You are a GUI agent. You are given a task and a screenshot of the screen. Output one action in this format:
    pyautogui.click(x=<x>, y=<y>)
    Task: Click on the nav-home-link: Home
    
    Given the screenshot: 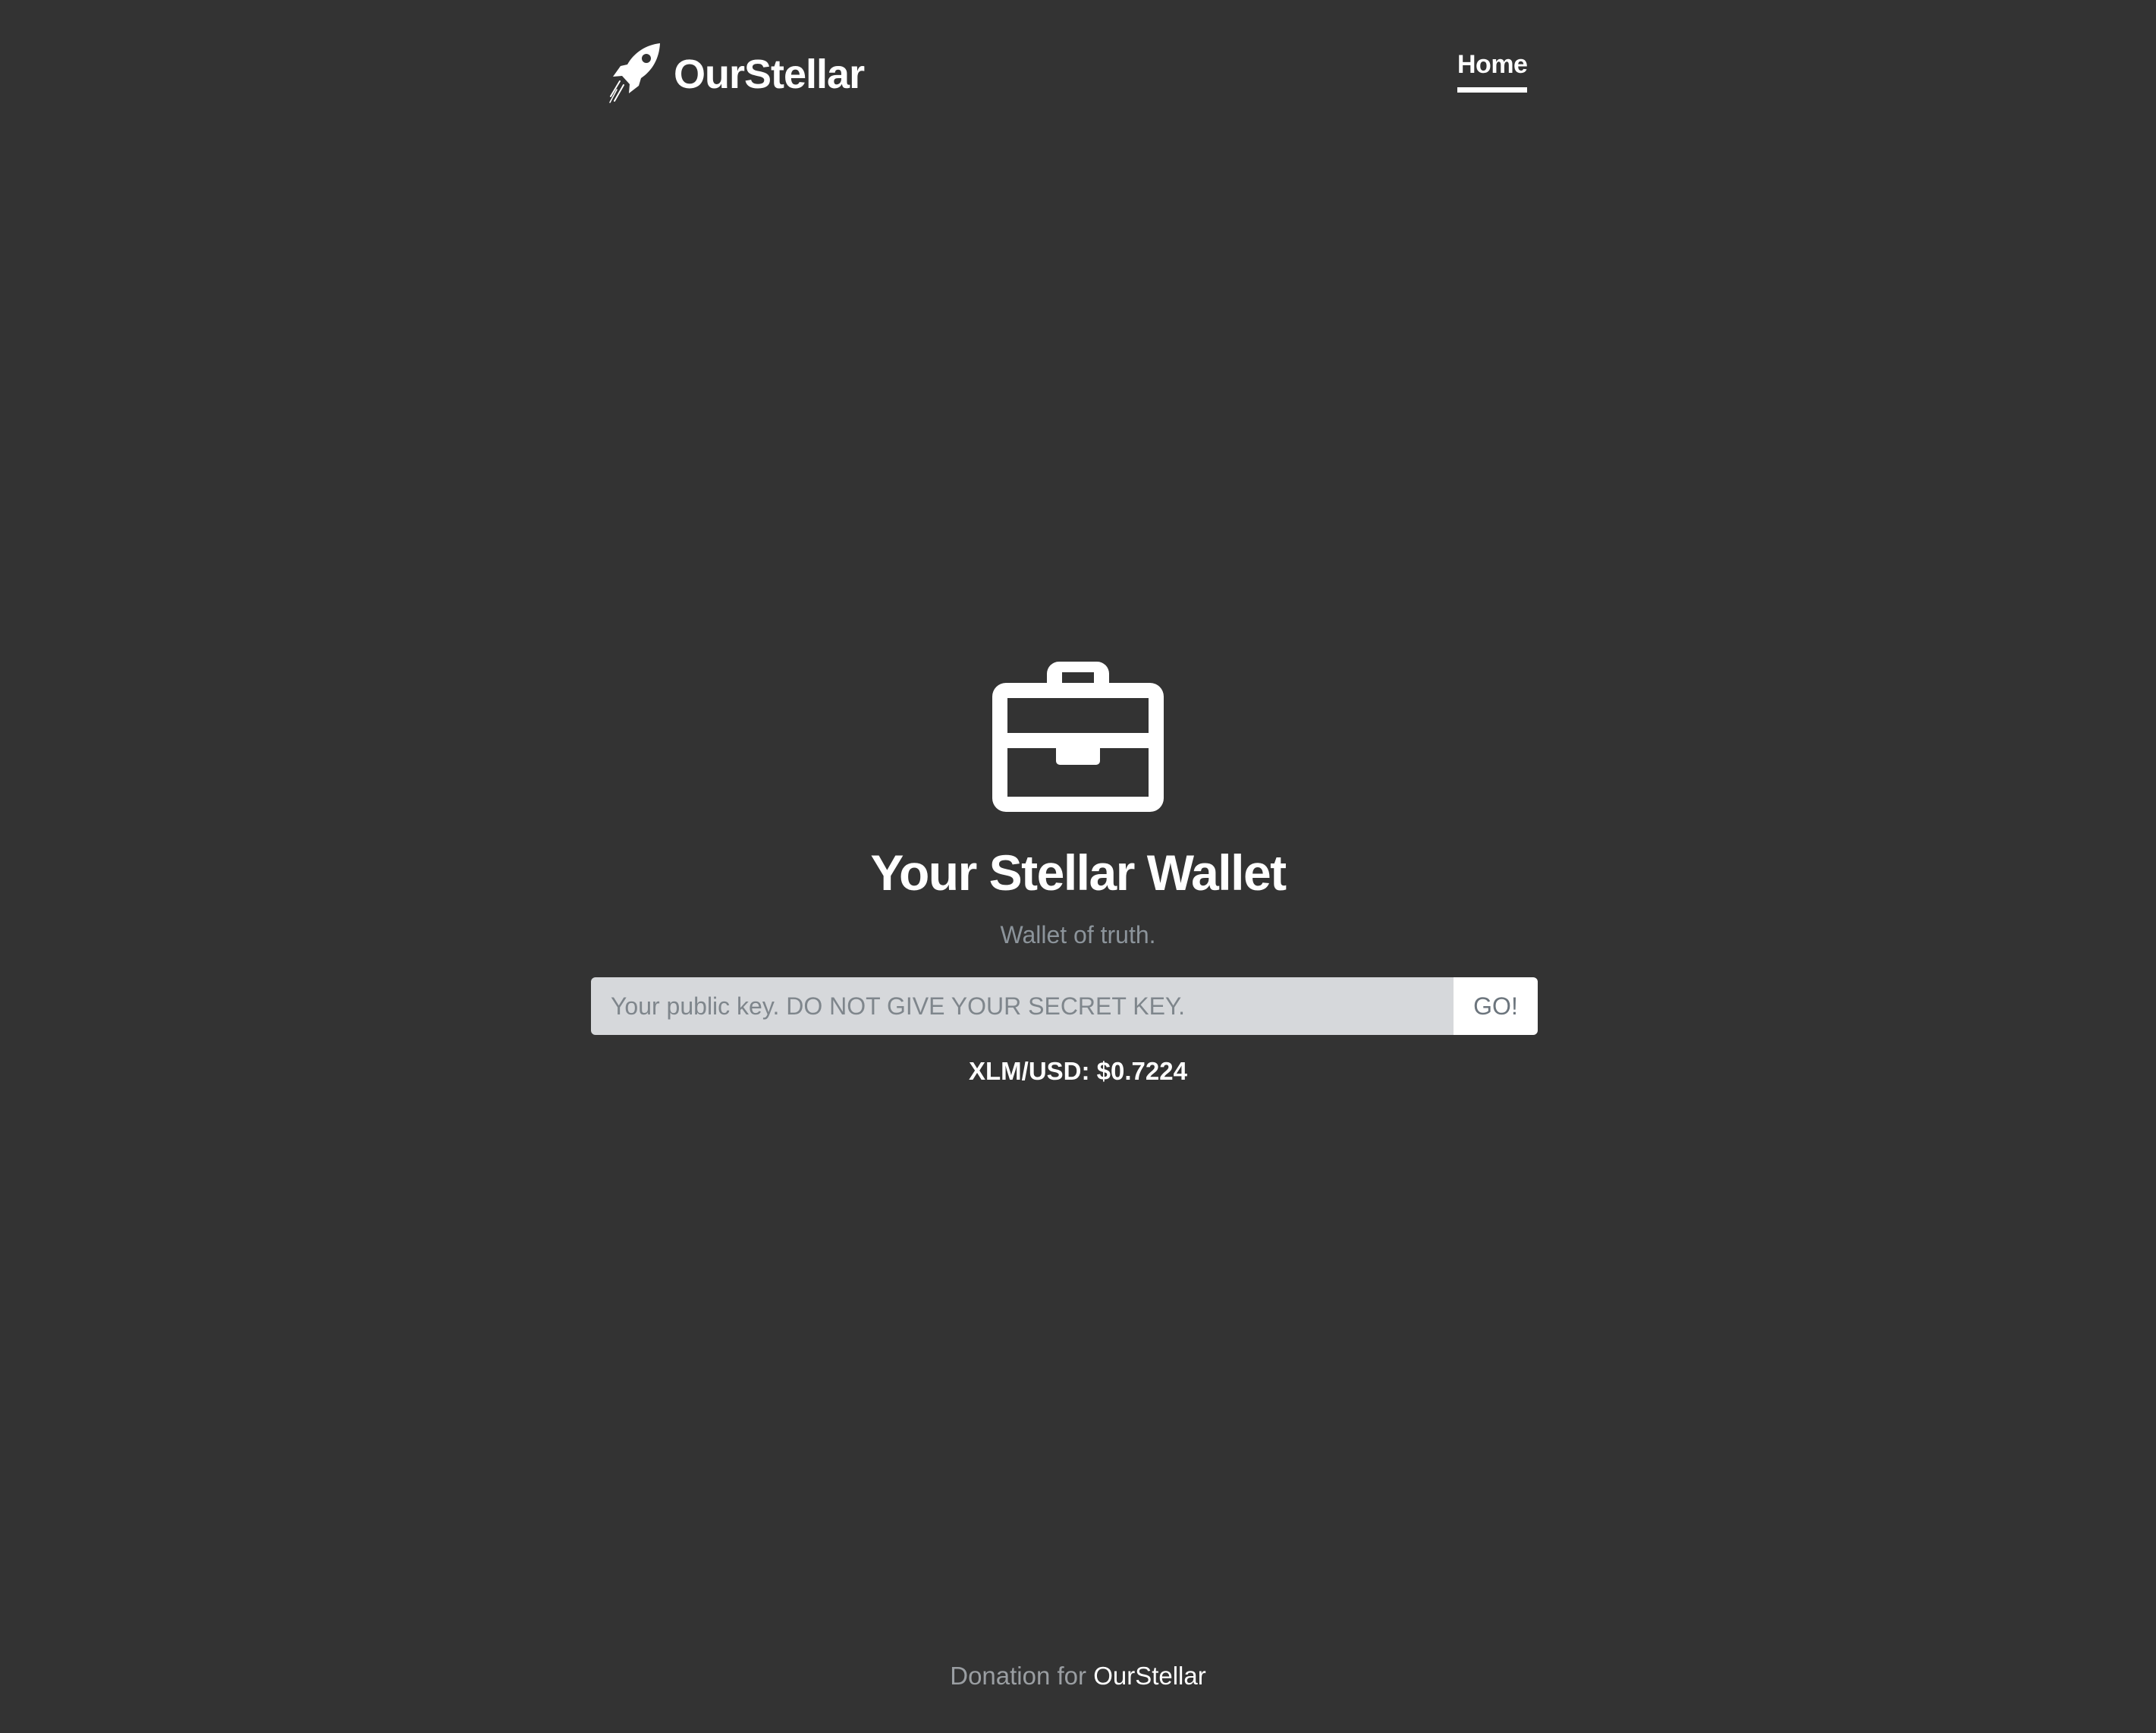 What is the action you would take?
    pyautogui.click(x=1492, y=71)
    